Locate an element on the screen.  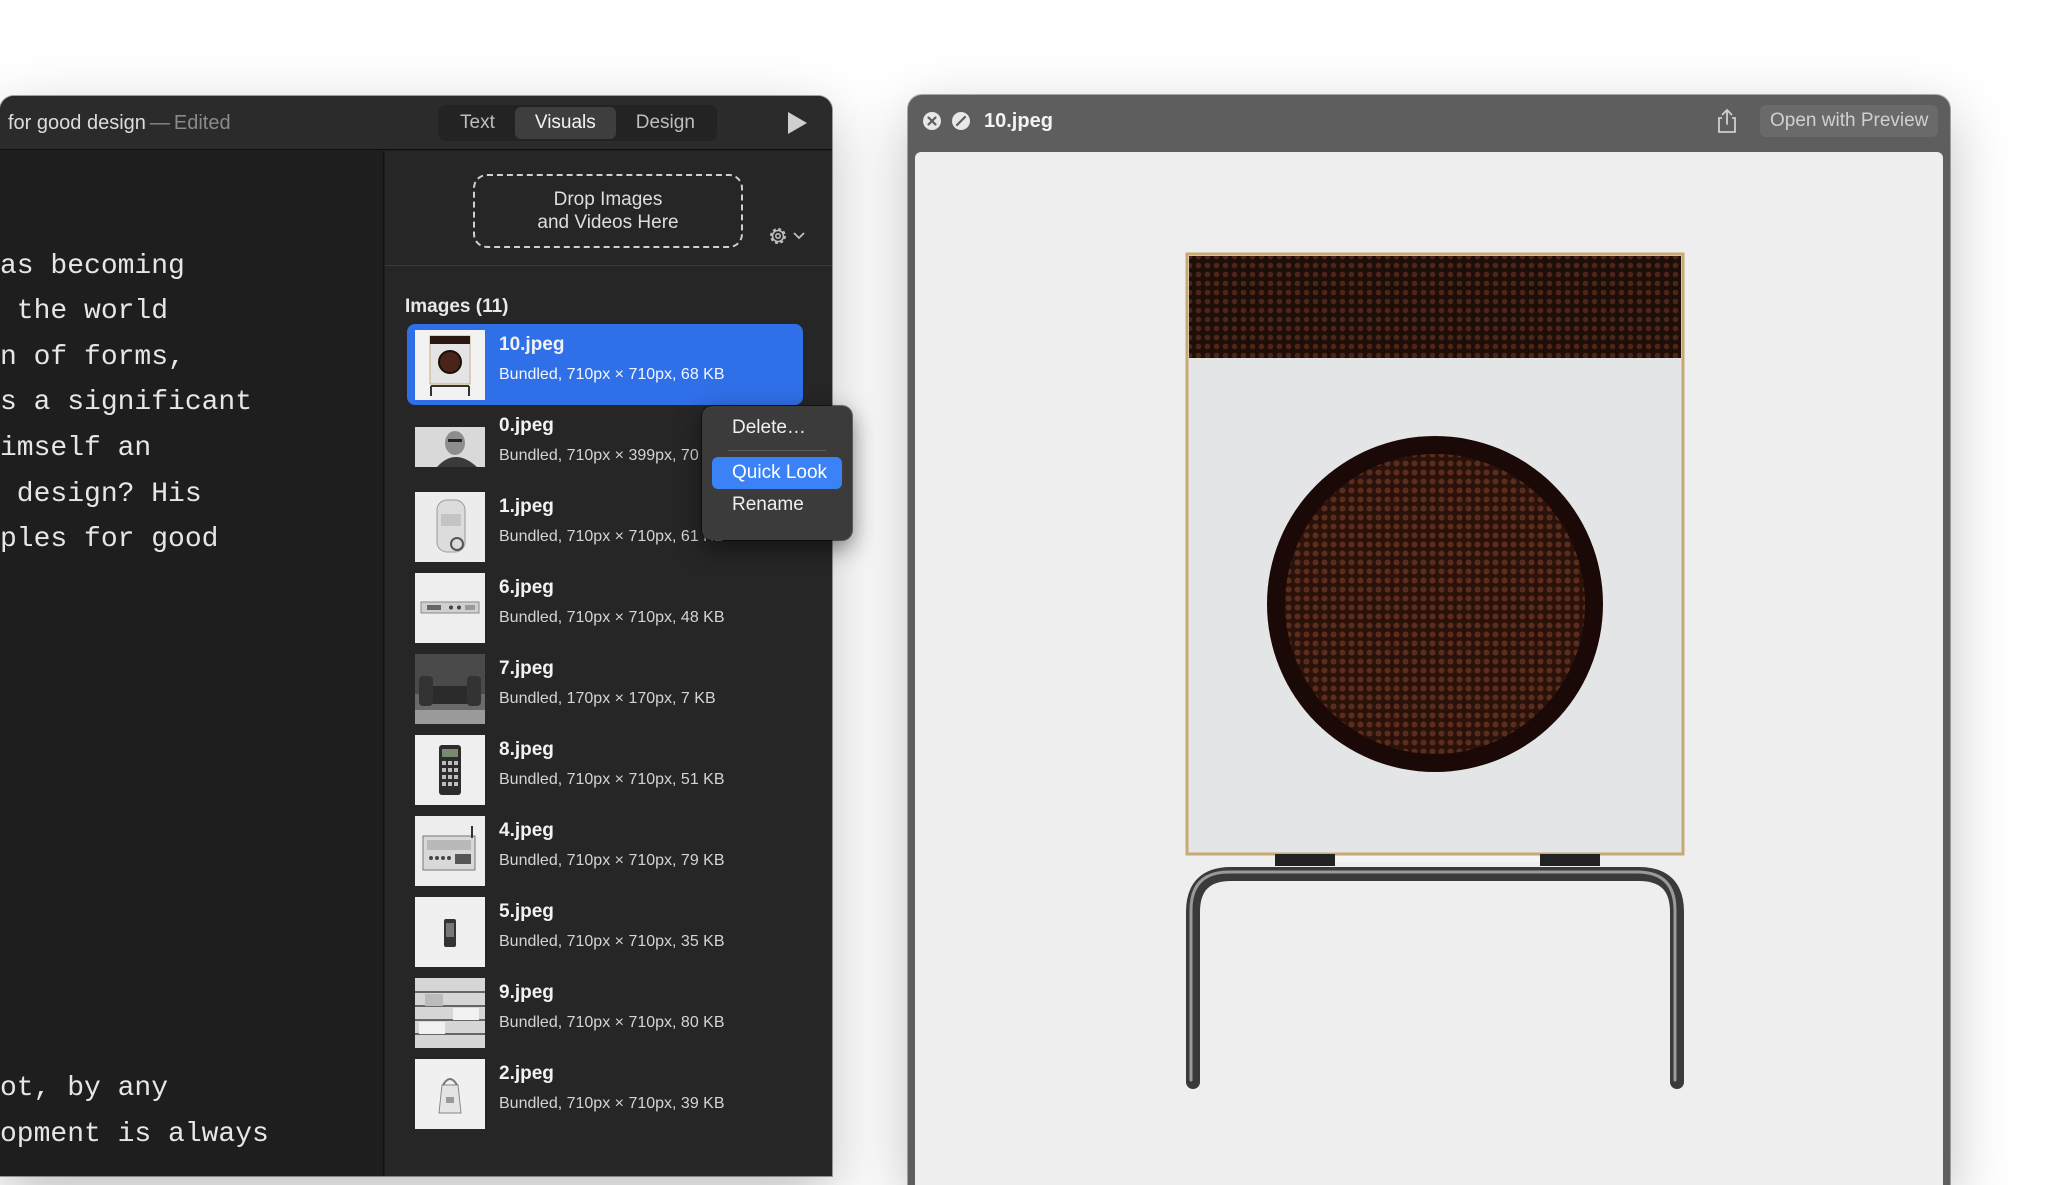
gear-menu-button is located at coordinates (792, 236).